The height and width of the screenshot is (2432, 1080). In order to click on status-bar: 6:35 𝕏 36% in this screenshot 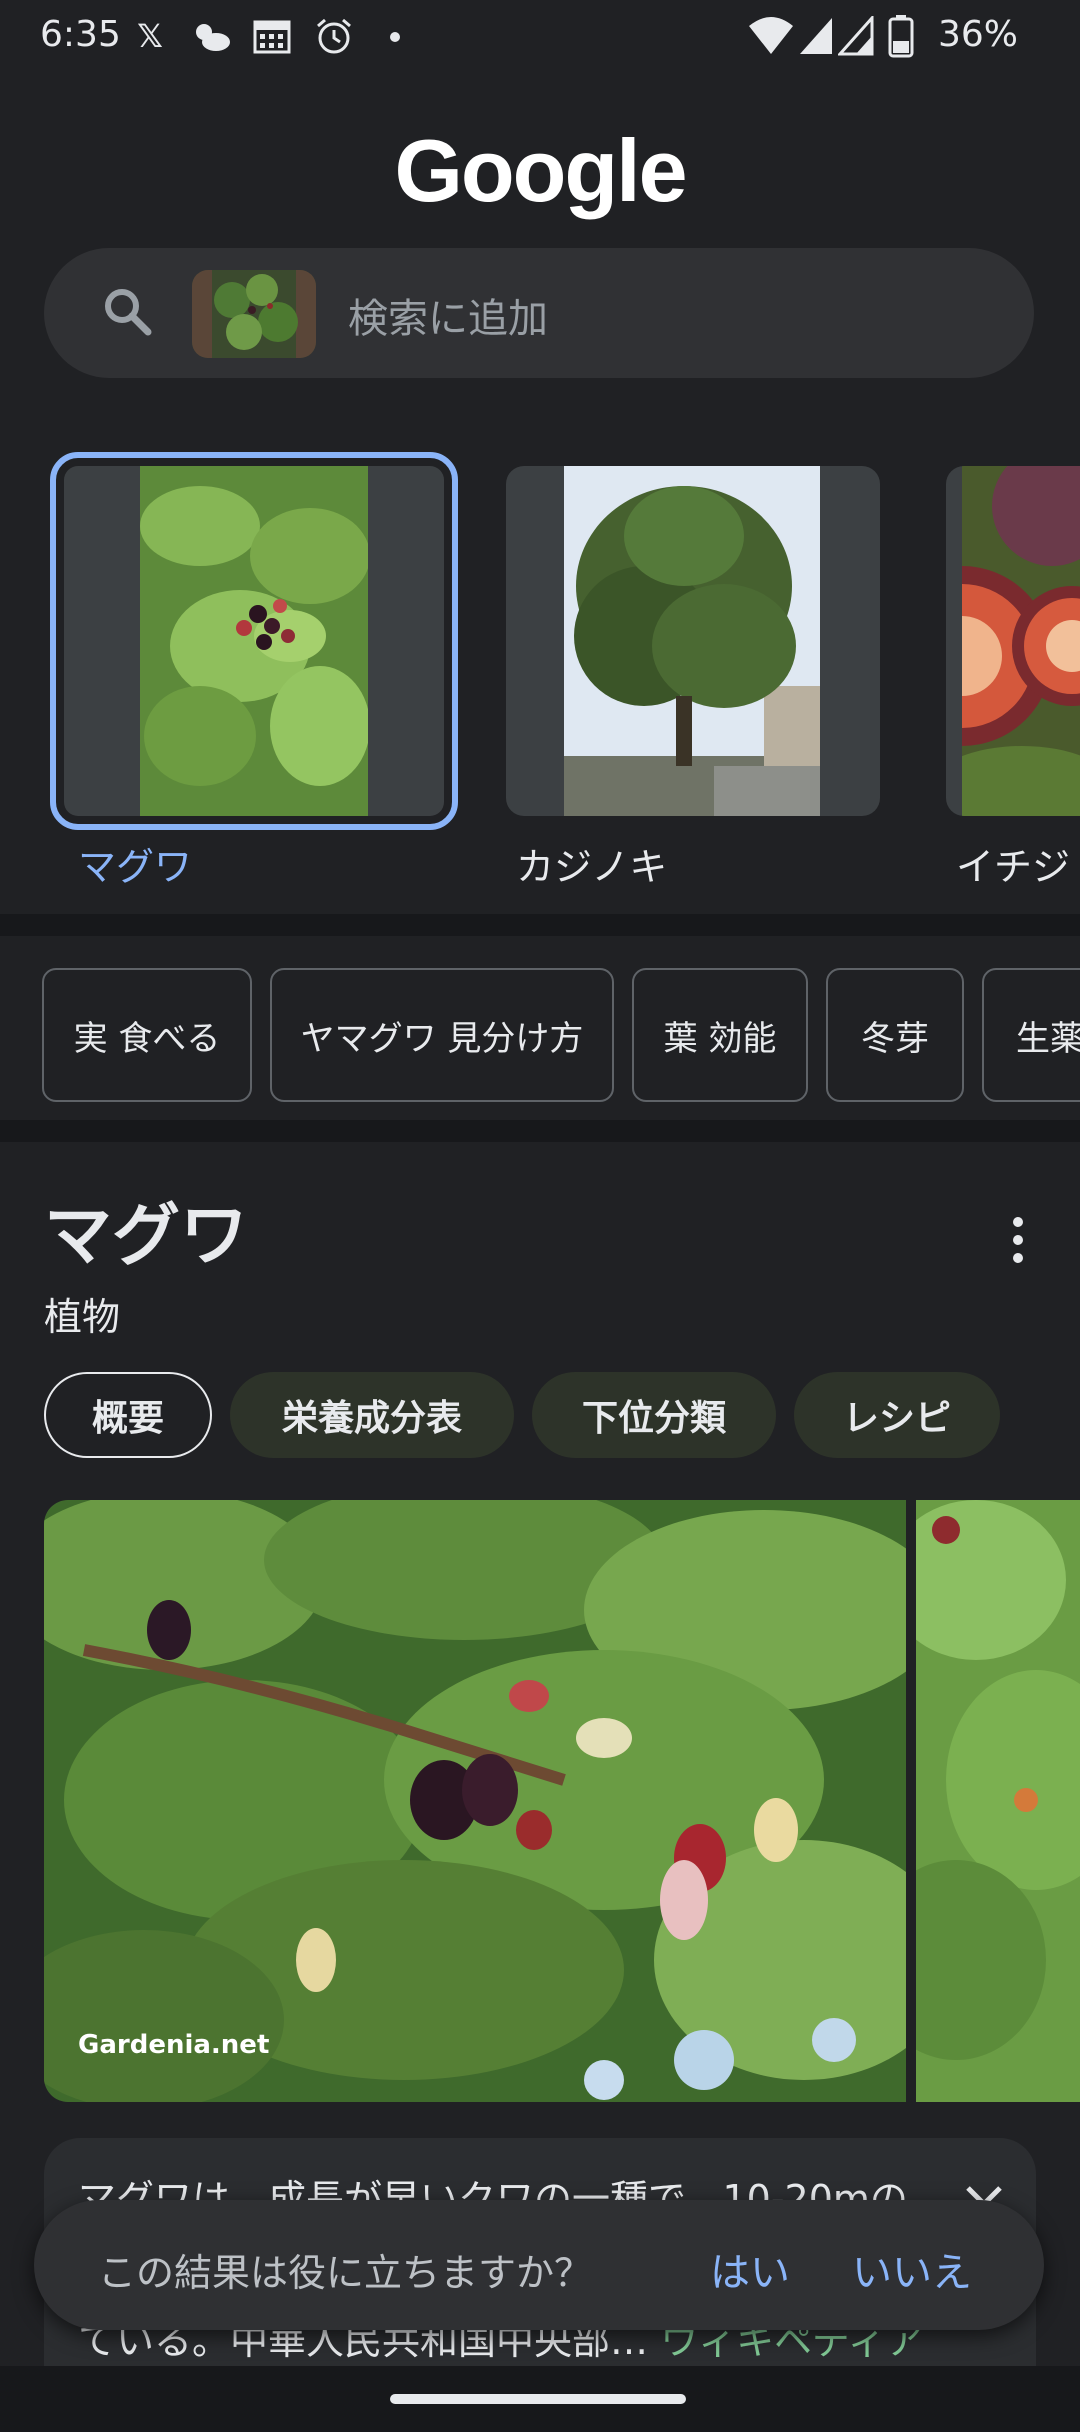, I will do `click(540, 36)`.